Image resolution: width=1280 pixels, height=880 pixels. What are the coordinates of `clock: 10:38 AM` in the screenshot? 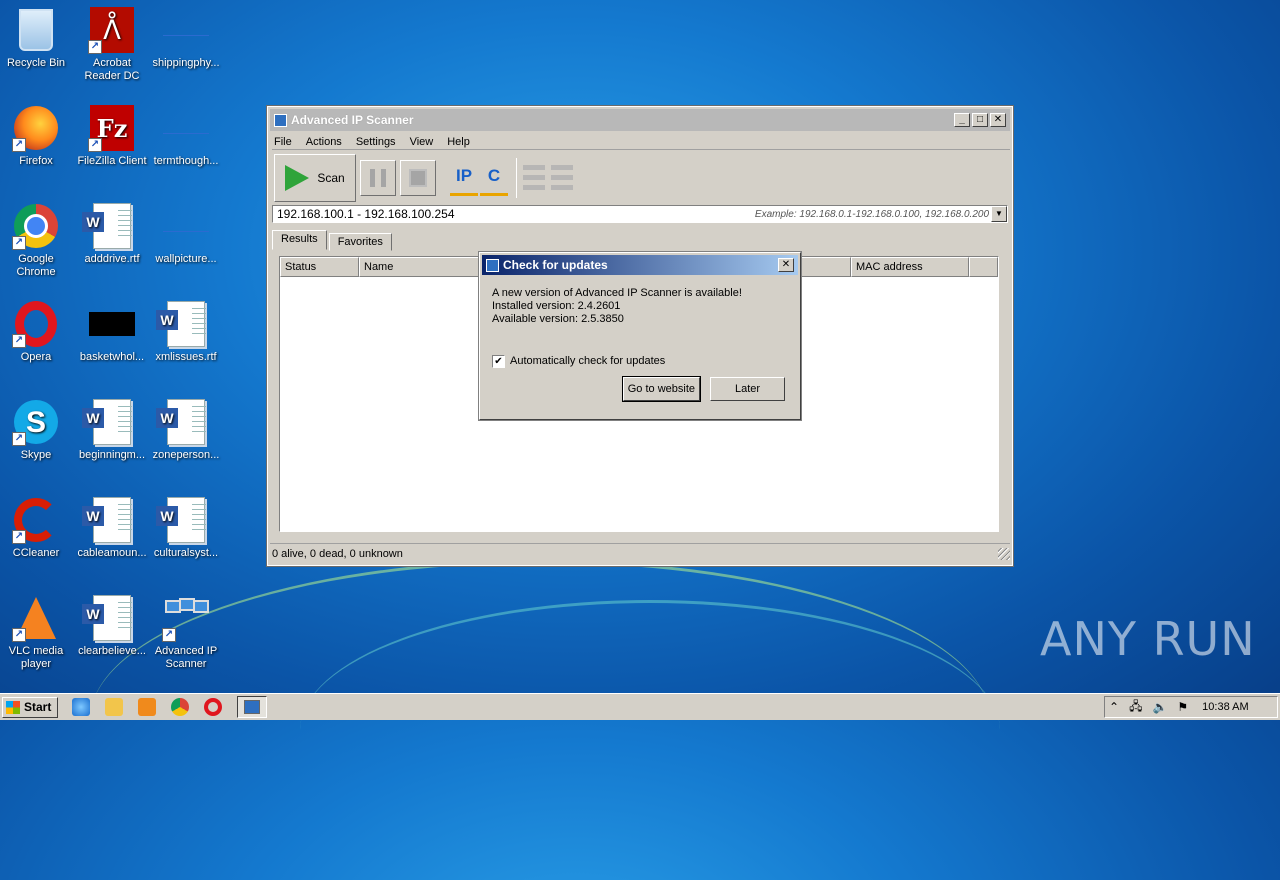 It's located at (1225, 707).